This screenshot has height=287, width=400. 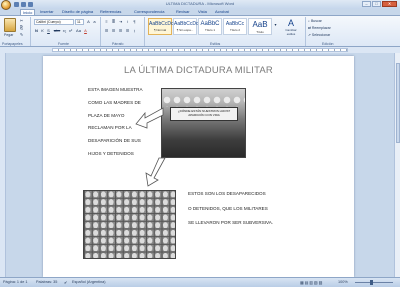 I want to click on style-titulo: AaB Título, so click(x=260, y=26).